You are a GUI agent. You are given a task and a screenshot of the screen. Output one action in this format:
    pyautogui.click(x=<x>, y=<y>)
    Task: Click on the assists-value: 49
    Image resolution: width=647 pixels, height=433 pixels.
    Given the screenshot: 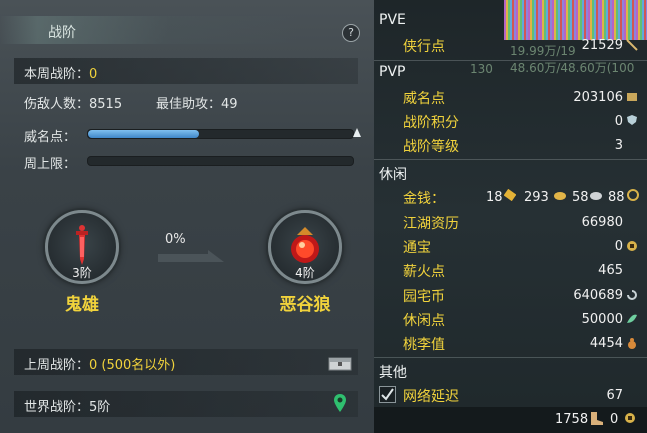 What is the action you would take?
    pyautogui.click(x=229, y=104)
    